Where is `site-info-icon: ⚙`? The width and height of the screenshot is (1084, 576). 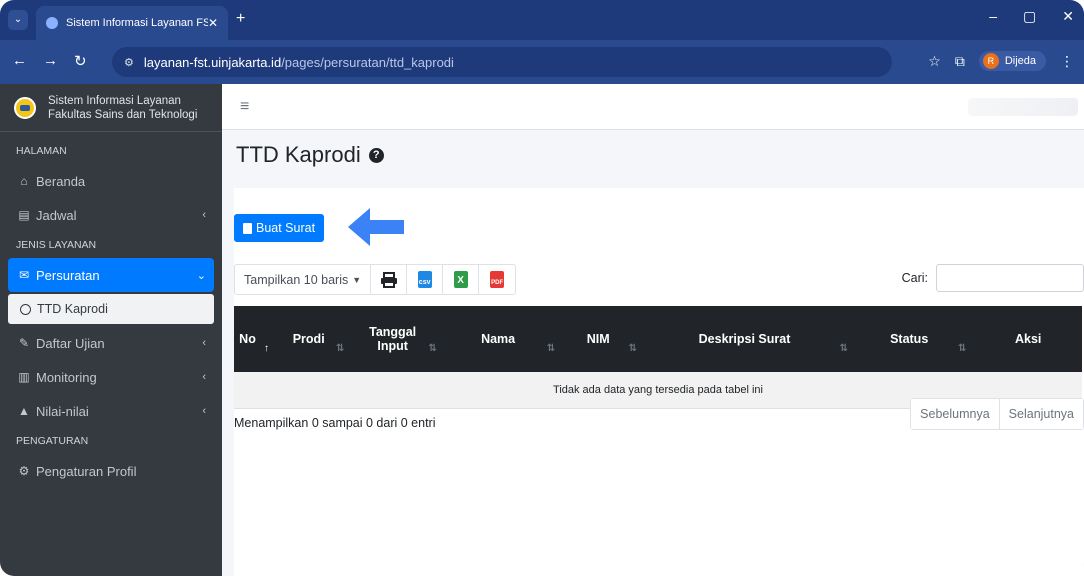 site-info-icon: ⚙ is located at coordinates (129, 62).